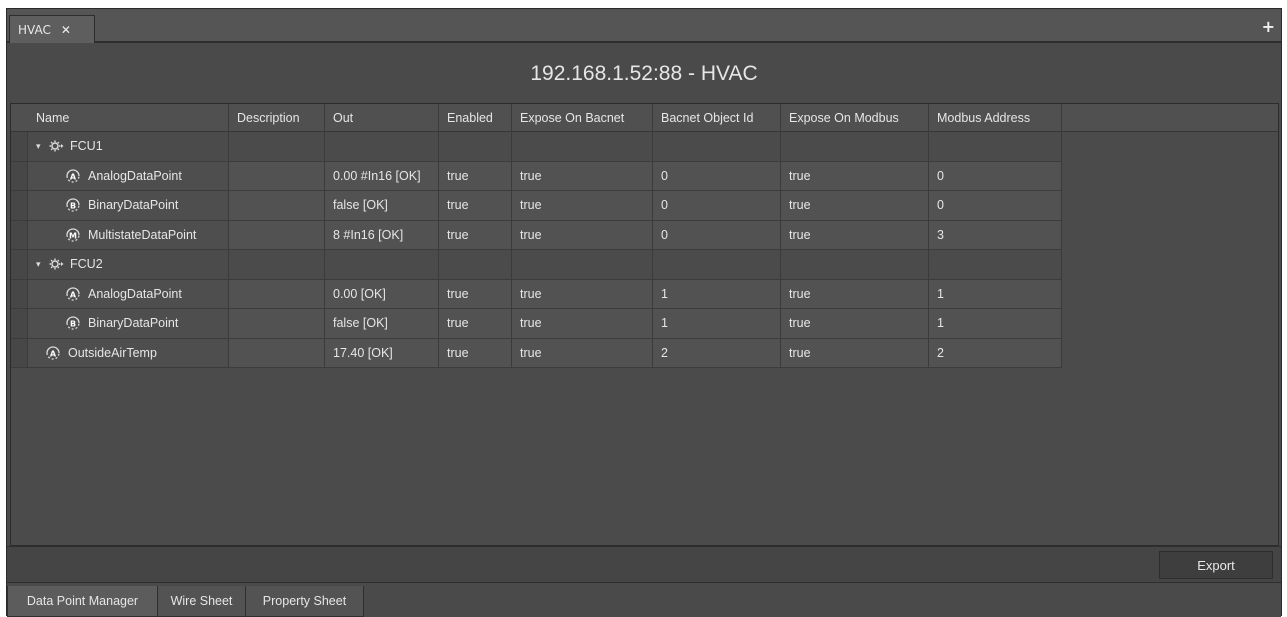 The image size is (1287, 617). What do you see at coordinates (382, 175) in the screenshot?
I see `cell-out: 0.00 #In16 [OK]` at bounding box center [382, 175].